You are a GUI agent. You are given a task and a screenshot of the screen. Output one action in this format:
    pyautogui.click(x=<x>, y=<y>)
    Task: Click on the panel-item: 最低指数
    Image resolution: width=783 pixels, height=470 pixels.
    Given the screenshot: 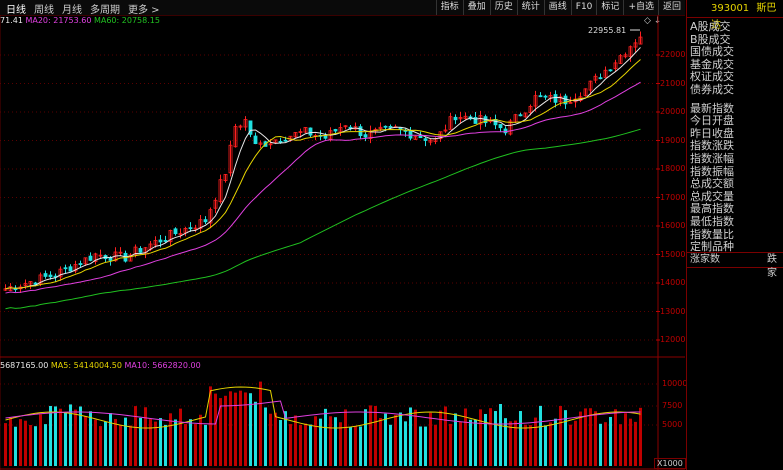 What is the action you would take?
    pyautogui.click(x=712, y=221)
    